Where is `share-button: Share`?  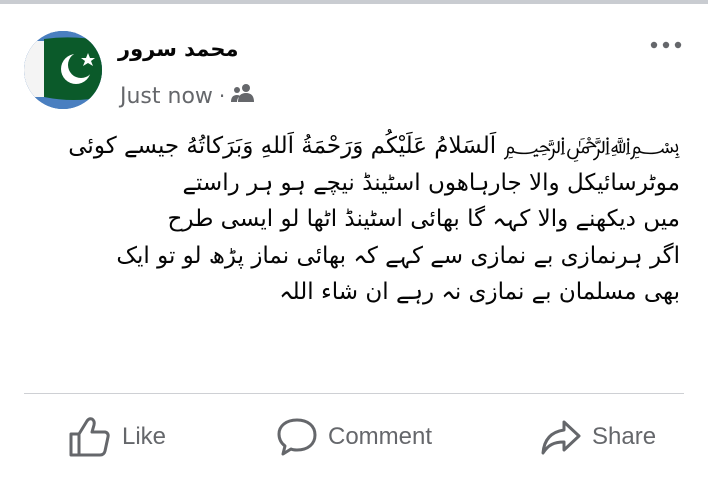 share-button: Share is located at coordinates (598, 437).